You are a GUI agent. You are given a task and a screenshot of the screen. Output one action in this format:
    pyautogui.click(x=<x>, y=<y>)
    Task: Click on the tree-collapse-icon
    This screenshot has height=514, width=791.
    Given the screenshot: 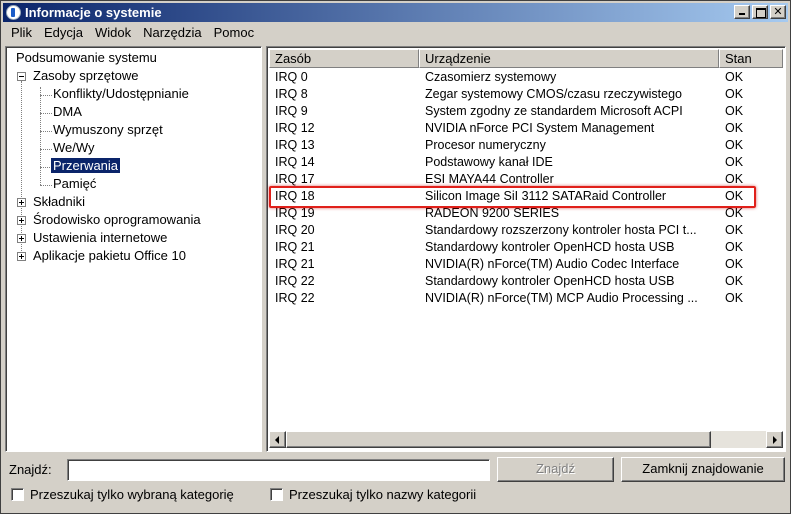 What is the action you would take?
    pyautogui.click(x=21, y=76)
    